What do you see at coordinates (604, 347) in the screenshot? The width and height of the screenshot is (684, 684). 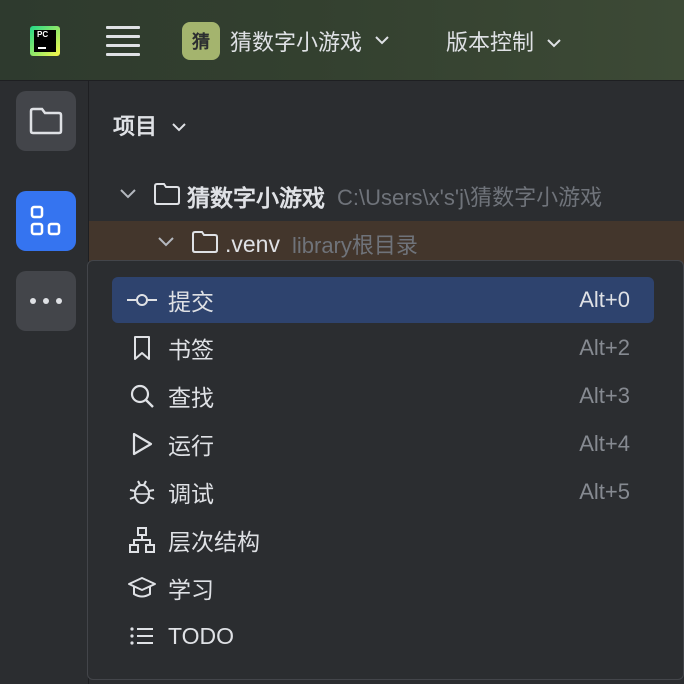 I see `menu-item-shortcut: Alt+2` at bounding box center [604, 347].